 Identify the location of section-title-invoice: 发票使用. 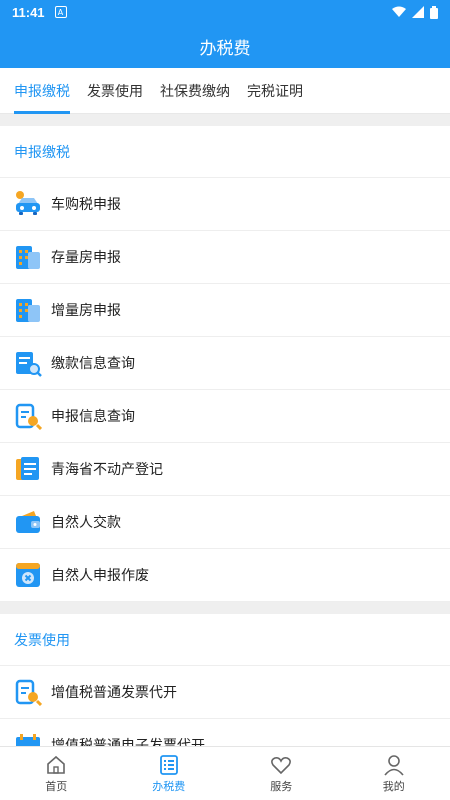
(225, 640).